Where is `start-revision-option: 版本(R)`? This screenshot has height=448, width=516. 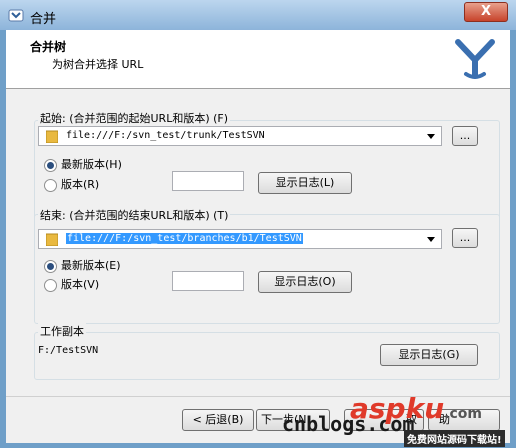 start-revision-option: 版本(R) is located at coordinates (71, 184).